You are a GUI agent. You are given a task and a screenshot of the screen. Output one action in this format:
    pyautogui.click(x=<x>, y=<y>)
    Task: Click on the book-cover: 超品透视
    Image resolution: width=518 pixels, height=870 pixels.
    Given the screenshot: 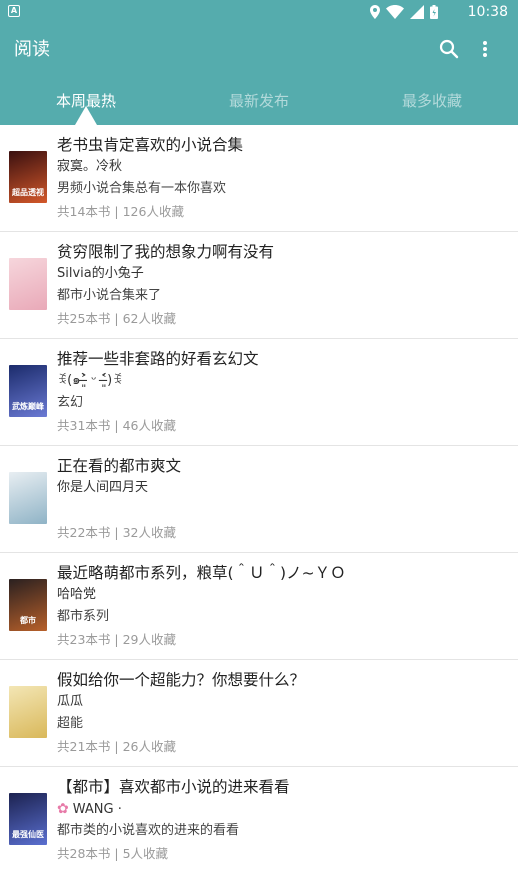 What is the action you would take?
    pyautogui.click(x=28, y=177)
    